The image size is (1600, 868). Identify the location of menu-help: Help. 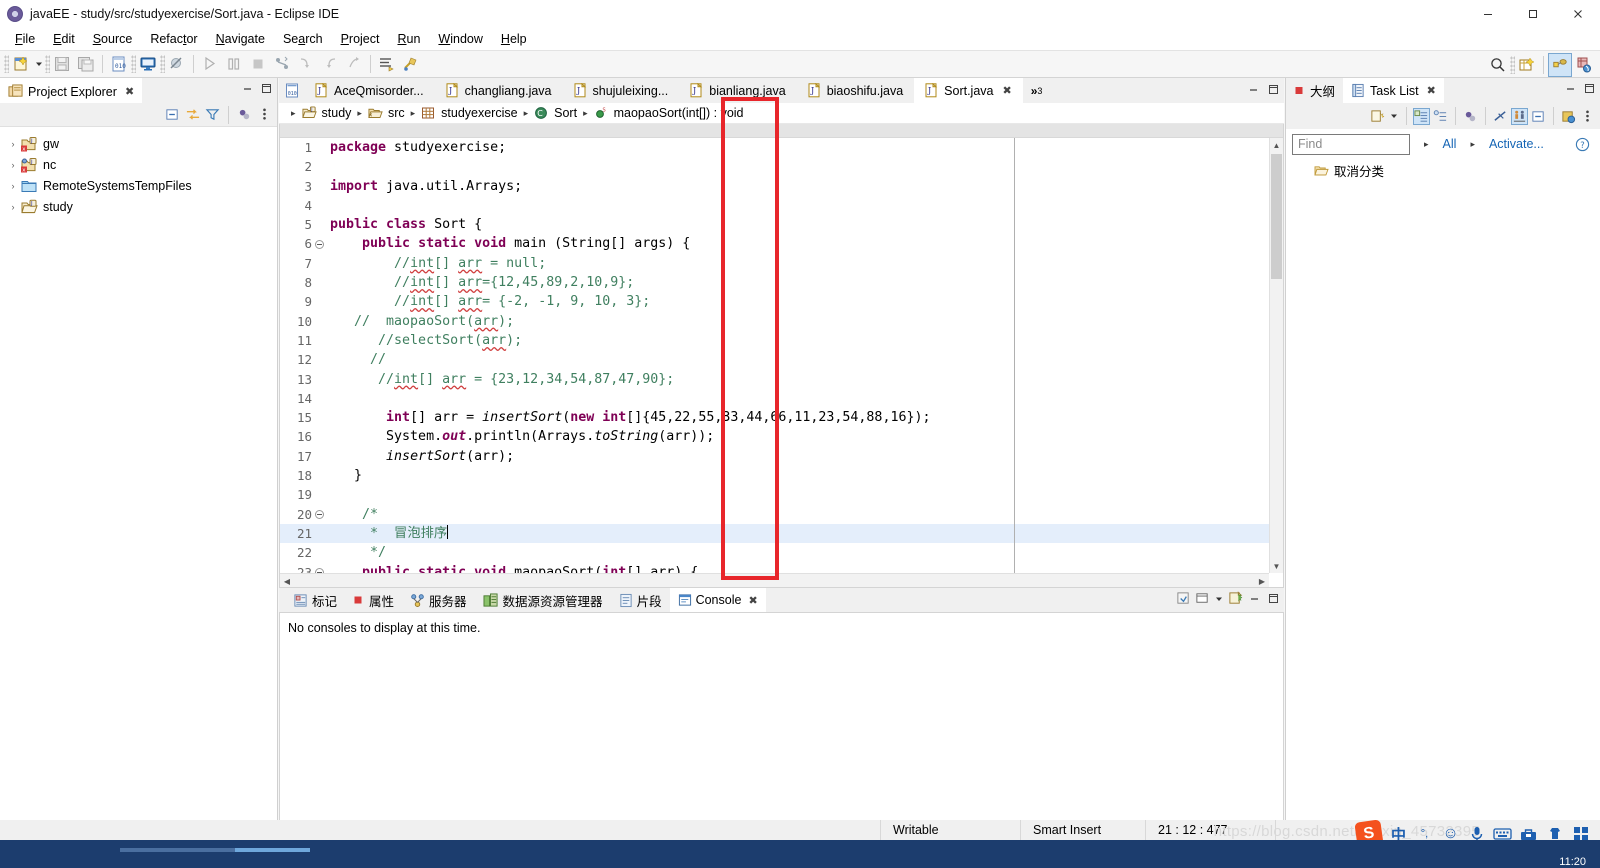
(514, 39).